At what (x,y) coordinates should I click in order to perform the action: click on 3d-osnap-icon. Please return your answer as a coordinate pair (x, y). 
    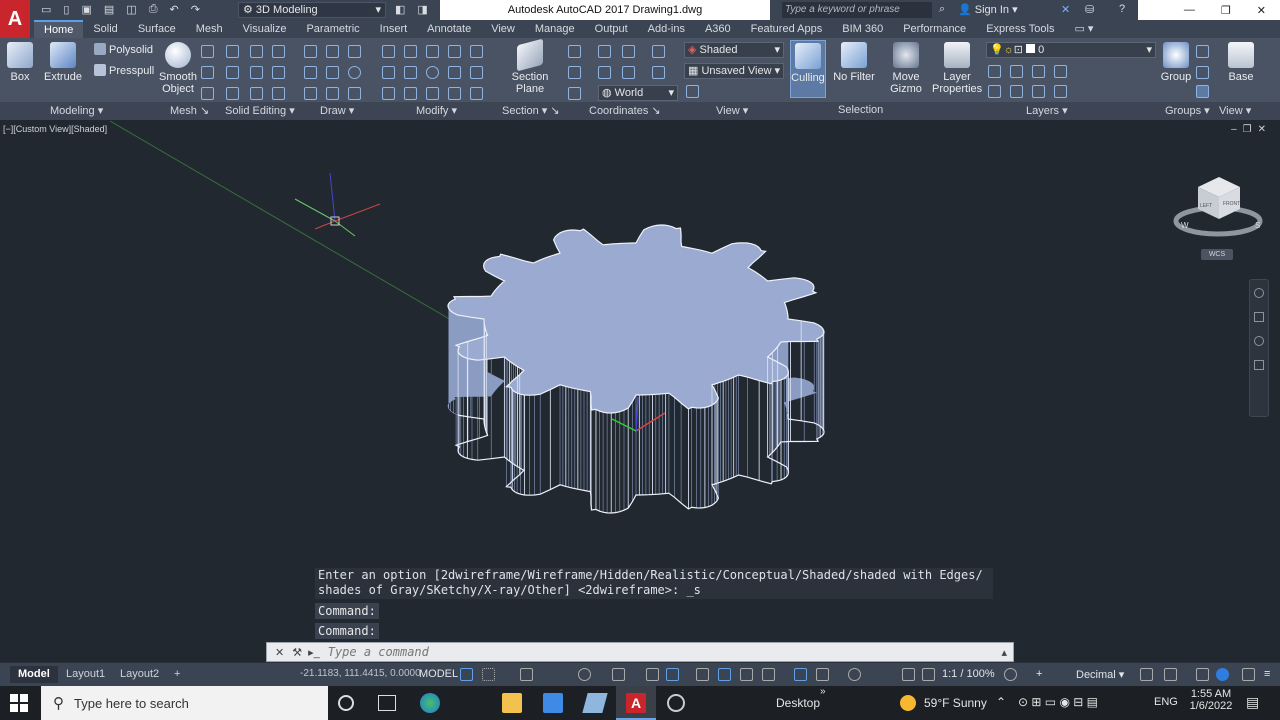
    Looking at the image, I should click on (768, 674).